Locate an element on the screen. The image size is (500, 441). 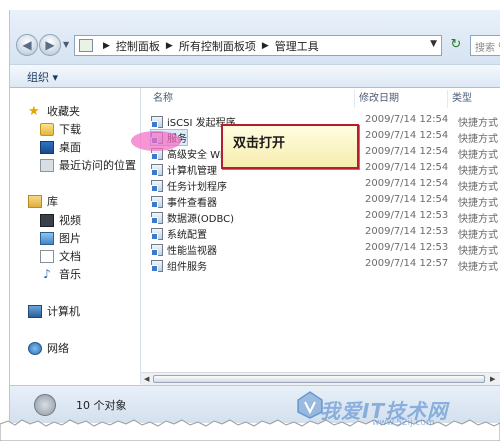
column-header-type: 类型 is located at coordinates (474, 99).